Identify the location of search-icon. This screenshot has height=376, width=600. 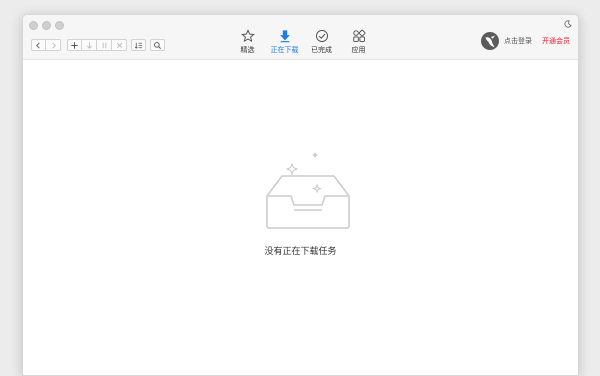
(158, 45).